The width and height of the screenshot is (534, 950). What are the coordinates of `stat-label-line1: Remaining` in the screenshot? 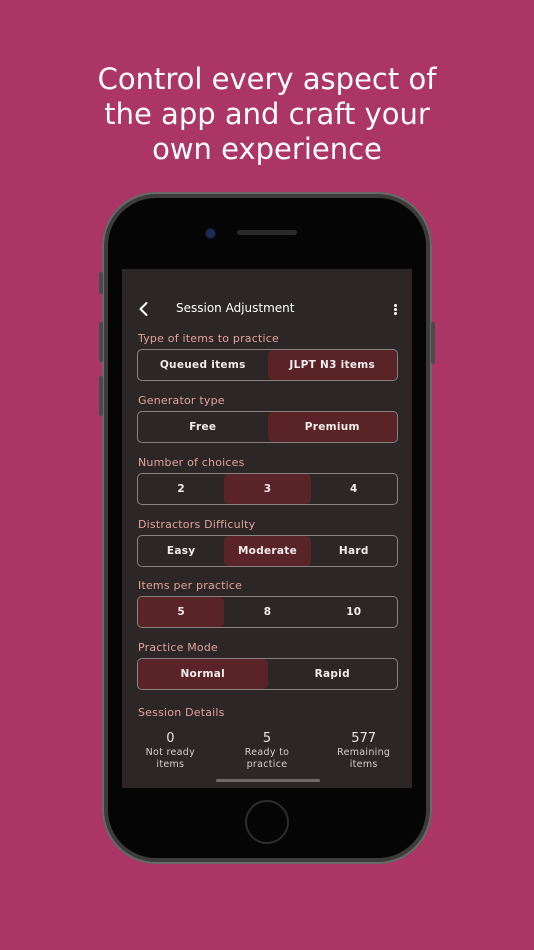 It's located at (364, 752).